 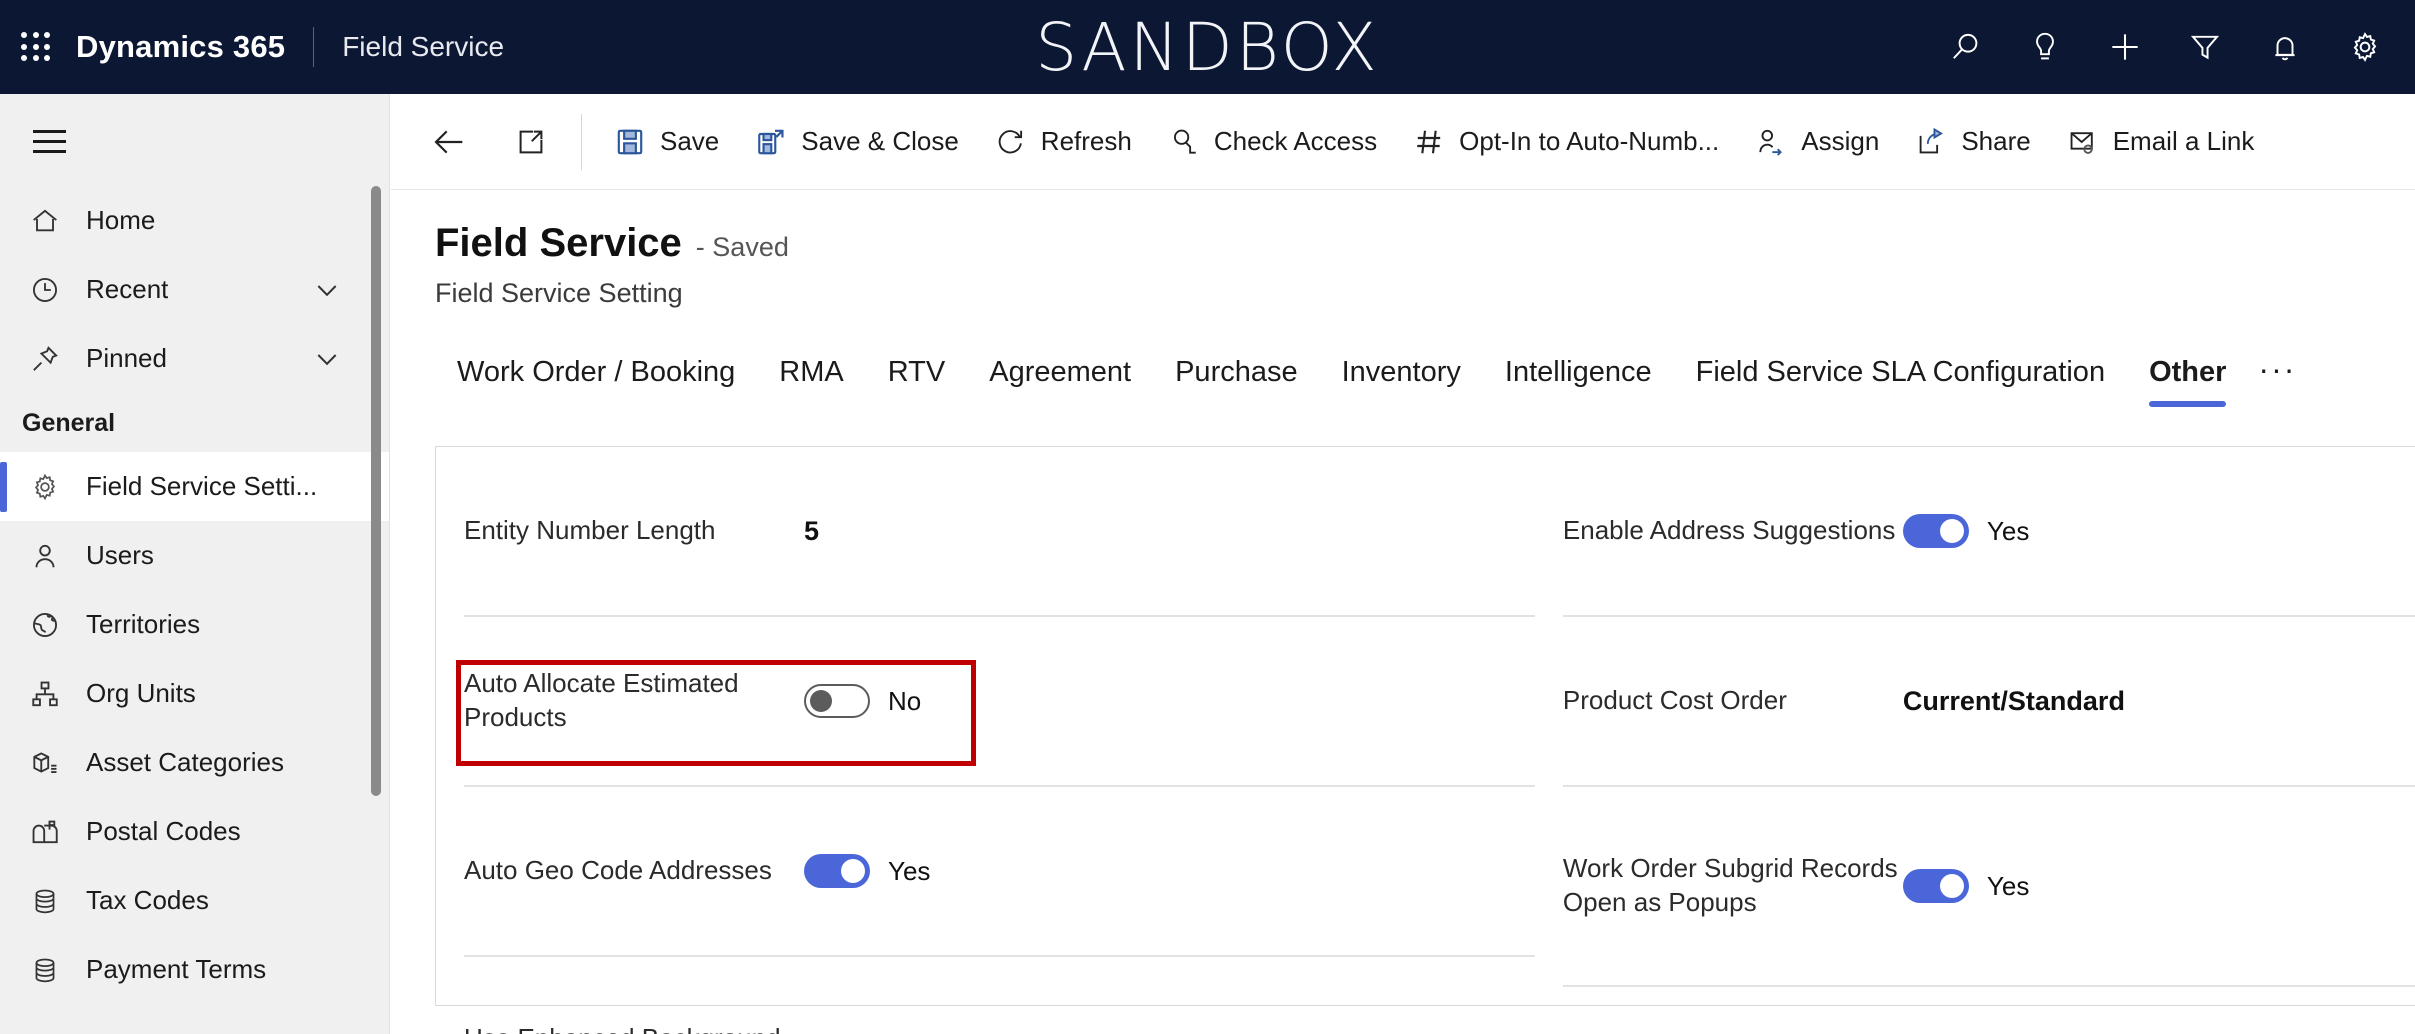 What do you see at coordinates (2083, 142) in the screenshot?
I see `email-link-icon` at bounding box center [2083, 142].